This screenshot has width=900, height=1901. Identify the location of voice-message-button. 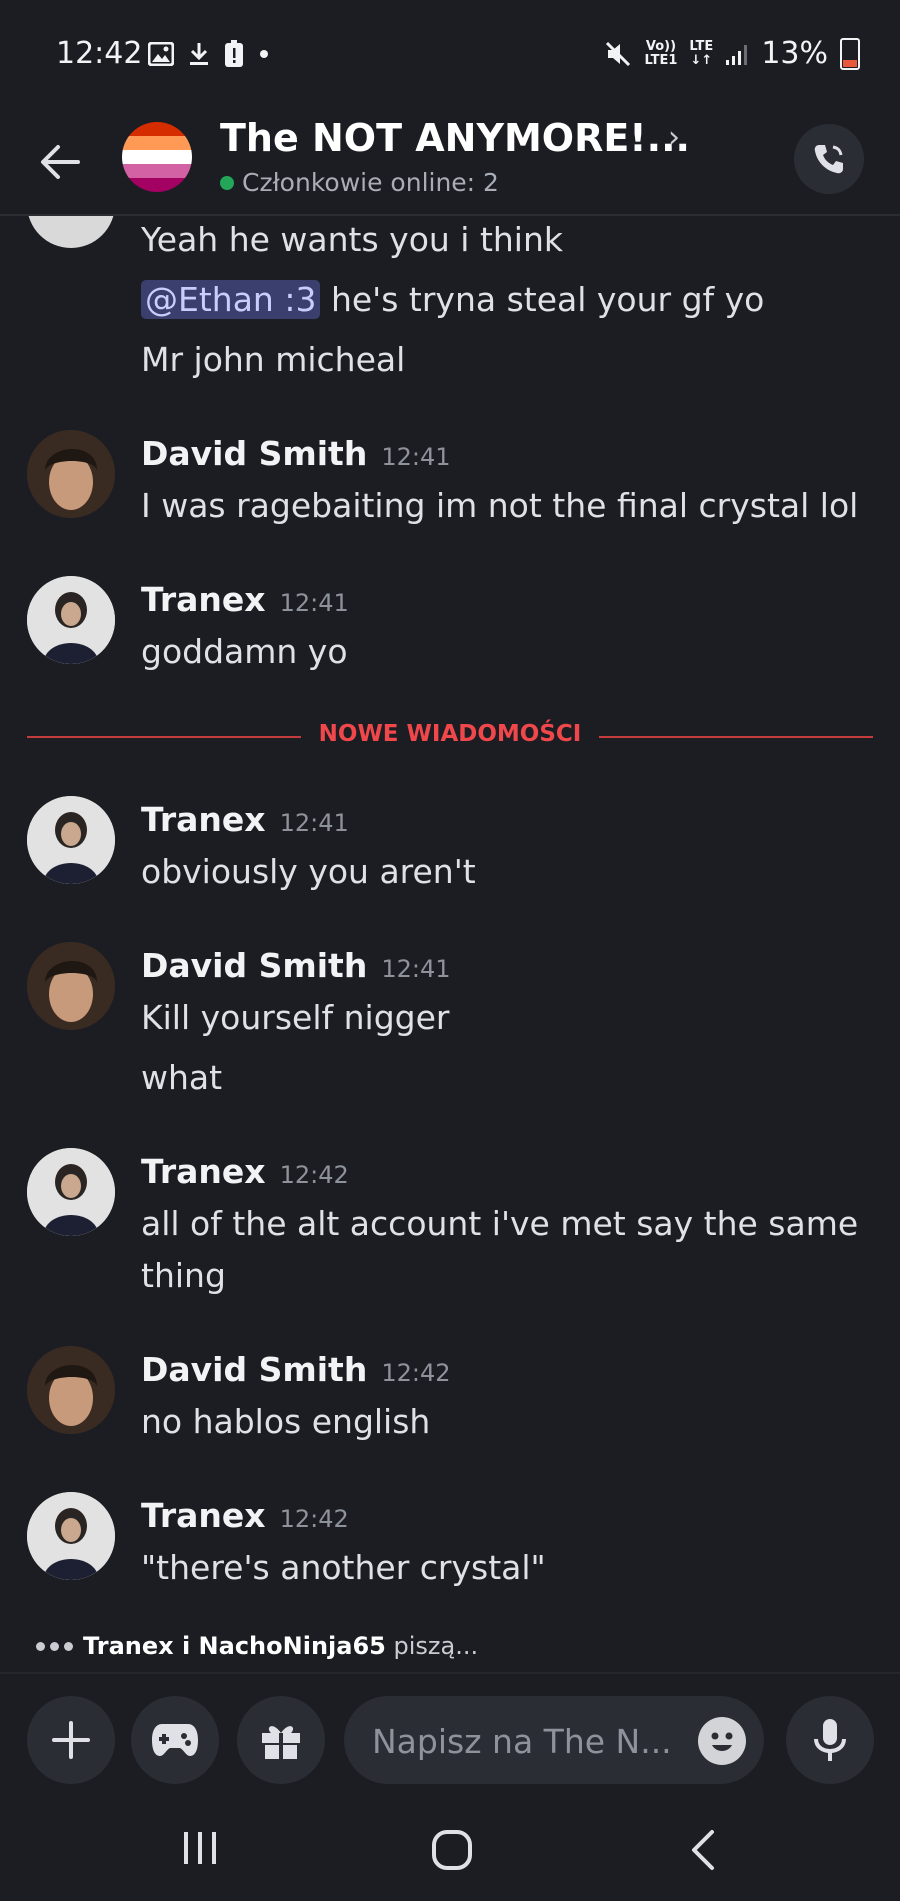
(830, 1740).